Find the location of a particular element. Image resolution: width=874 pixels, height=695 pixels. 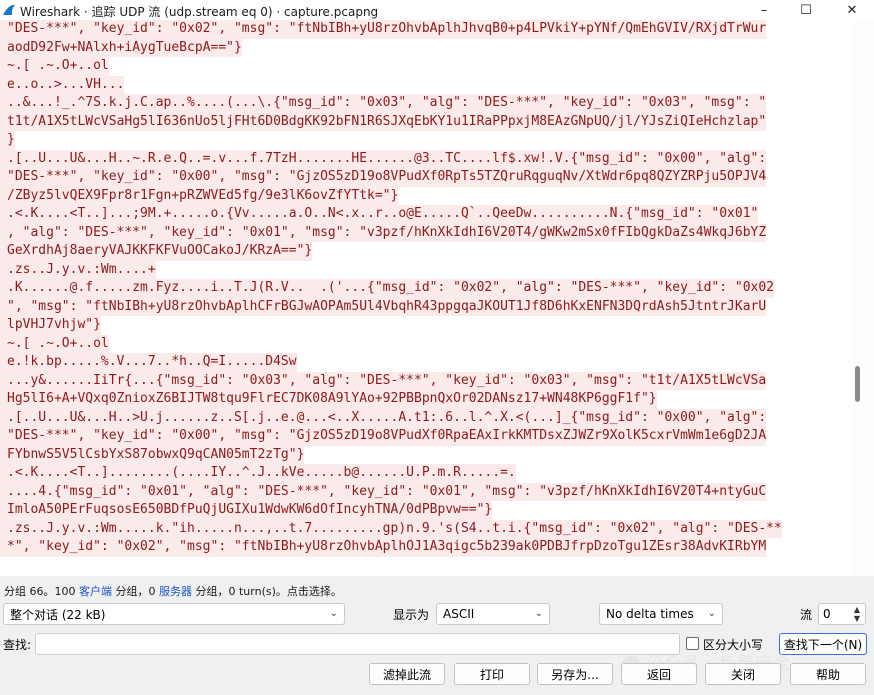

conversation-value: 整个对话 (22 kB) is located at coordinates (58, 614).